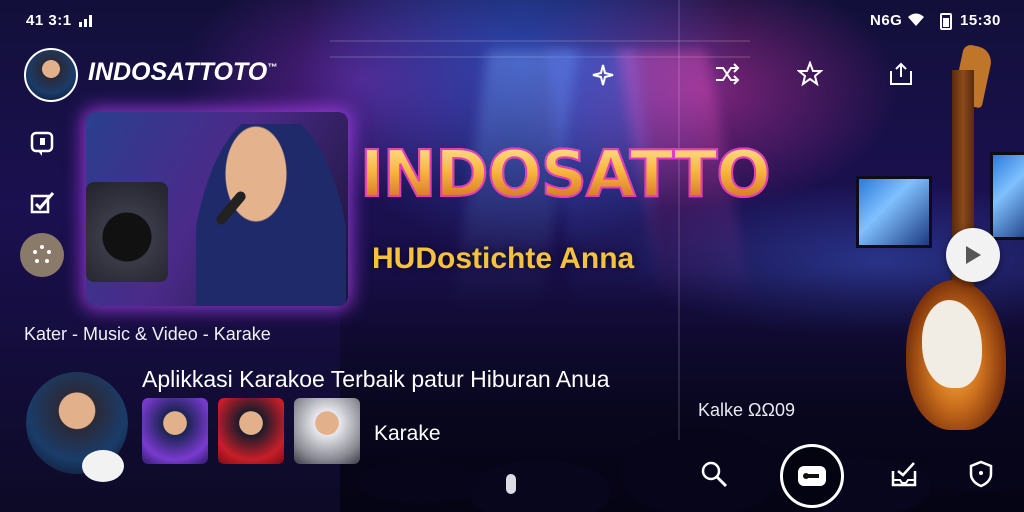 The image size is (1024, 512). What do you see at coordinates (272, 68) in the screenshot?
I see `trademark: ™` at bounding box center [272, 68].